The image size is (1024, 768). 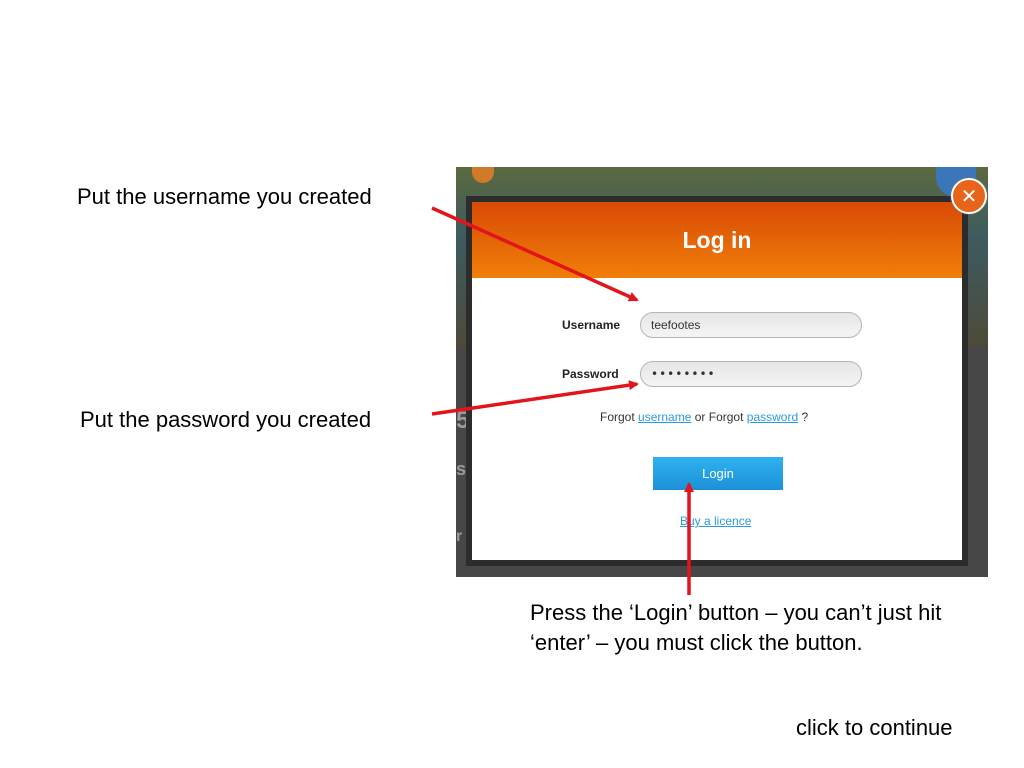 What do you see at coordinates (459, 536) in the screenshot?
I see `background-text: r` at bounding box center [459, 536].